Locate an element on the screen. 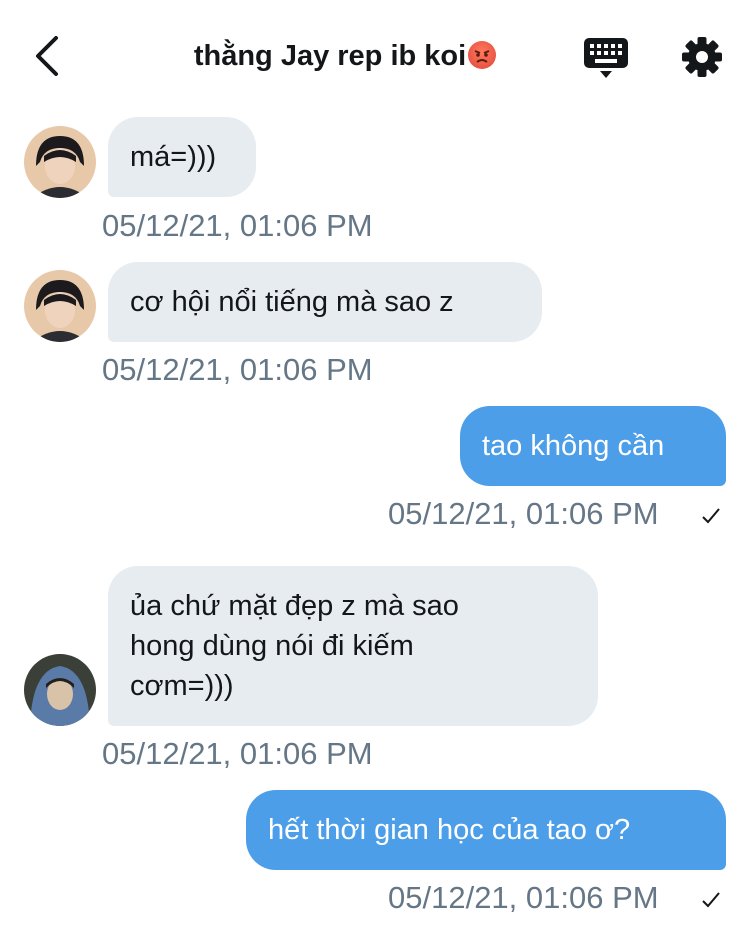  settings-button is located at coordinates (702, 57).